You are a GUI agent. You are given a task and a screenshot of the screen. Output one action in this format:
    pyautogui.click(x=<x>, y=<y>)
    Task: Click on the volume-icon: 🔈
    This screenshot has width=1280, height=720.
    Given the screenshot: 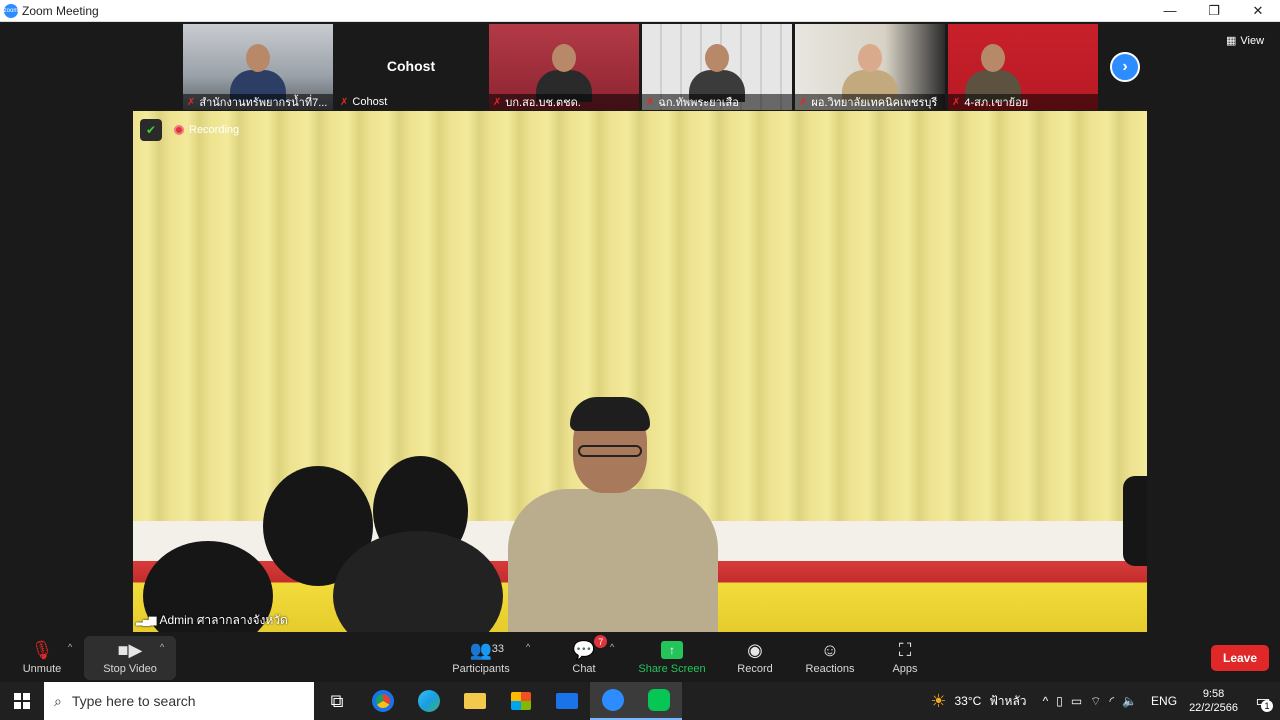 What is the action you would take?
    pyautogui.click(x=1129, y=701)
    